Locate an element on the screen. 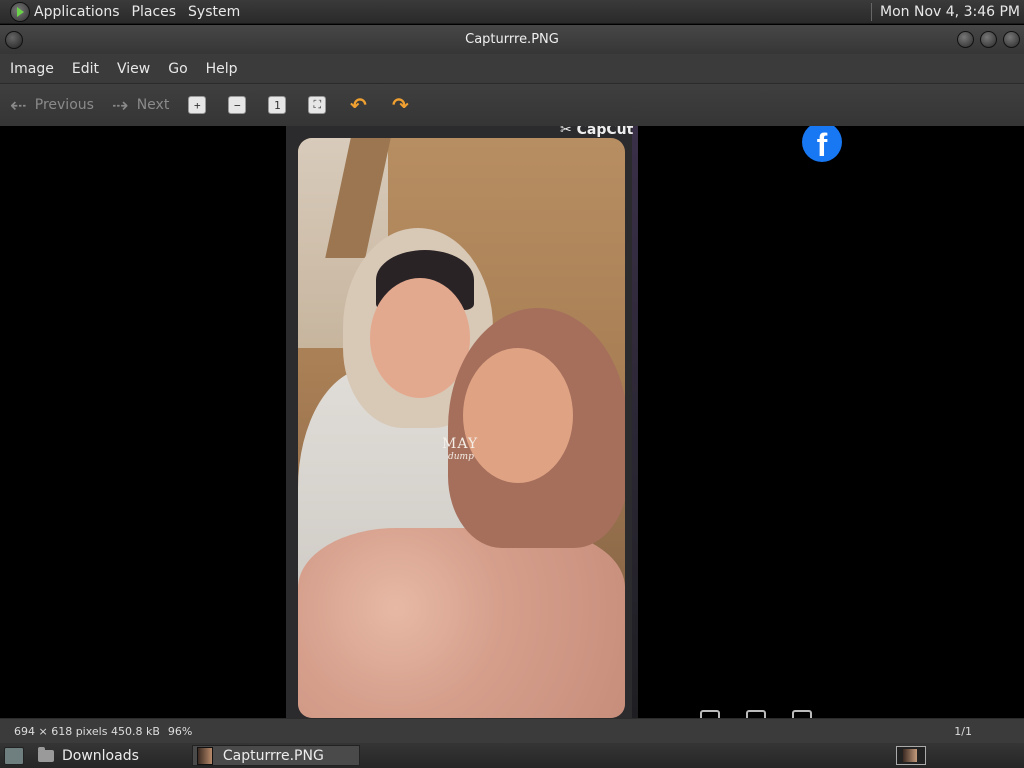  person-right-face is located at coordinates (518, 415).